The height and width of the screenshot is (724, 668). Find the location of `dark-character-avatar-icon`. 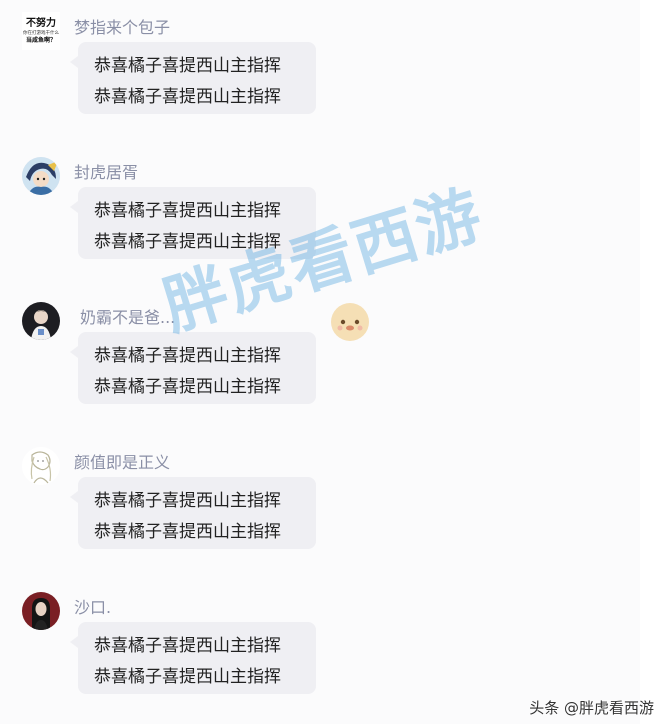

dark-character-avatar-icon is located at coordinates (41, 321).